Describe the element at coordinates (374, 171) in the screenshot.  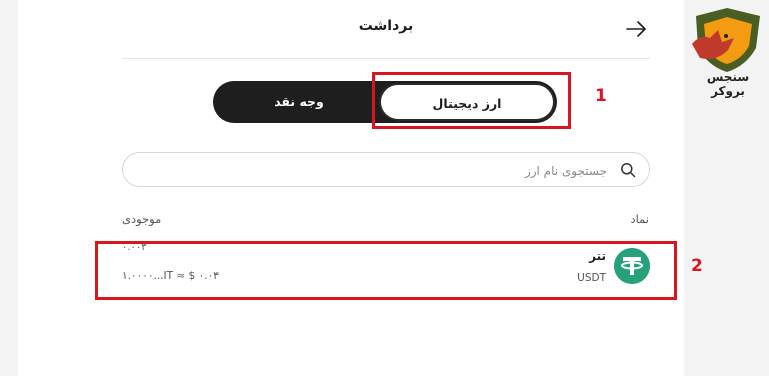
I see `search-input` at that location.